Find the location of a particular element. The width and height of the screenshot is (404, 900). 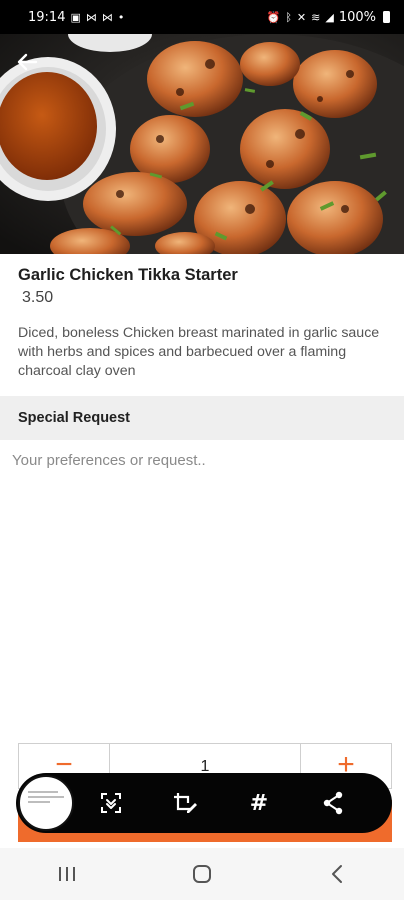

recent-apps-button is located at coordinates (67, 874).